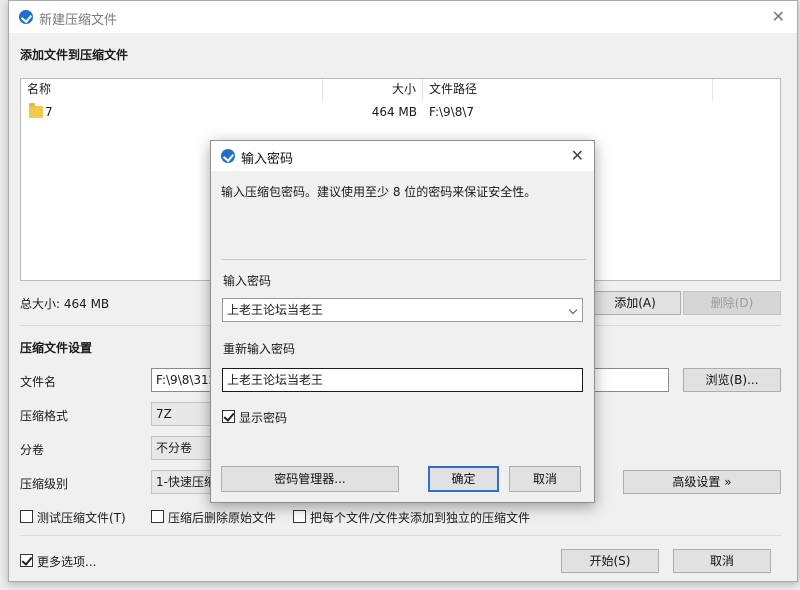 This screenshot has width=800, height=590. What do you see at coordinates (247, 281) in the screenshot?
I see `password-label: 输入密码` at bounding box center [247, 281].